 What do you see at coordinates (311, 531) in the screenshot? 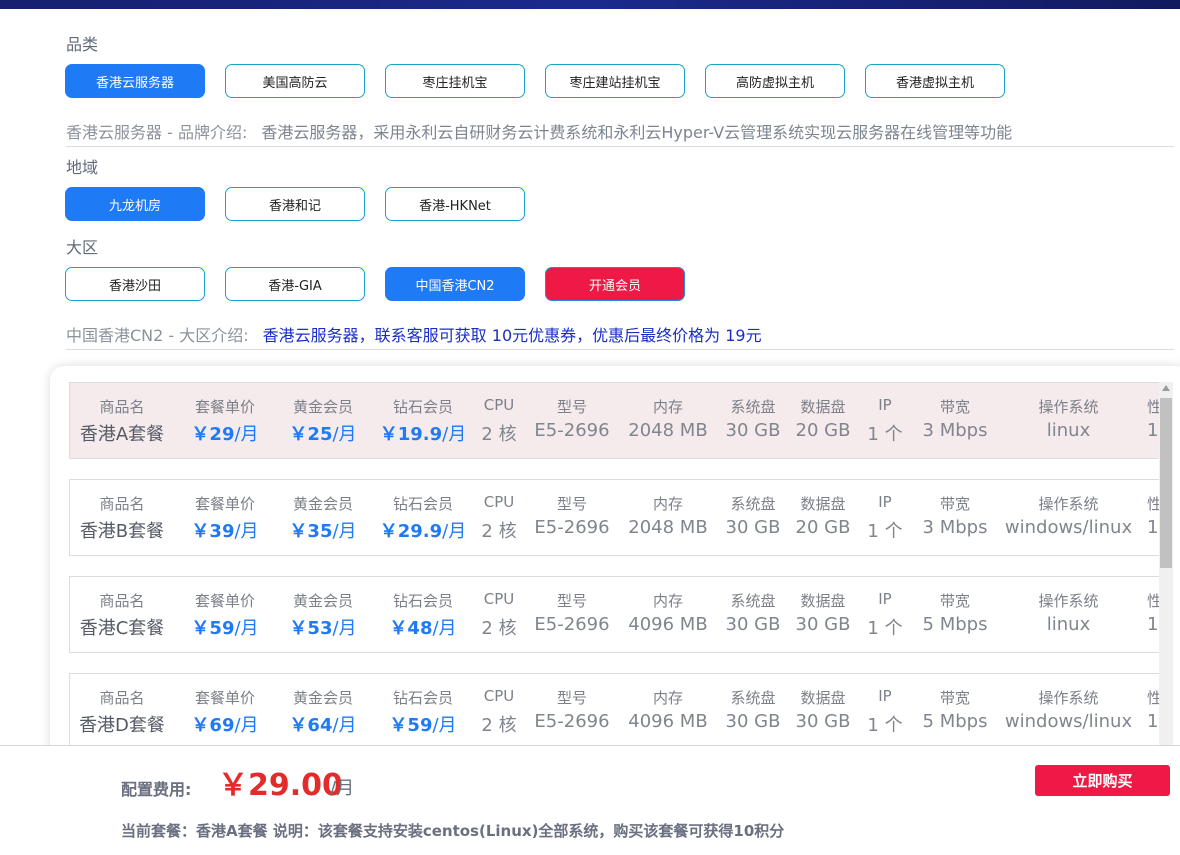
I see `package-gold-price: ￥35` at bounding box center [311, 531].